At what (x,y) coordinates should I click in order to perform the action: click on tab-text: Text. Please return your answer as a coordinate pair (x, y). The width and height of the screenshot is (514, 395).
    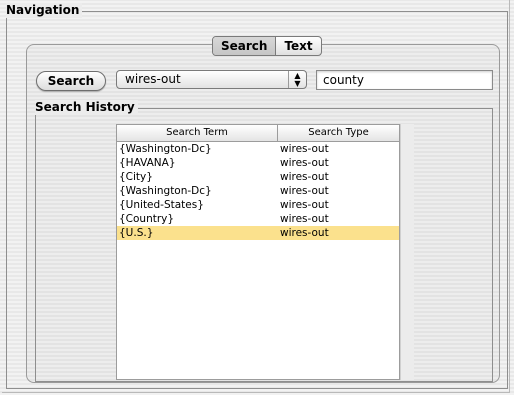
    Looking at the image, I should click on (297, 46).